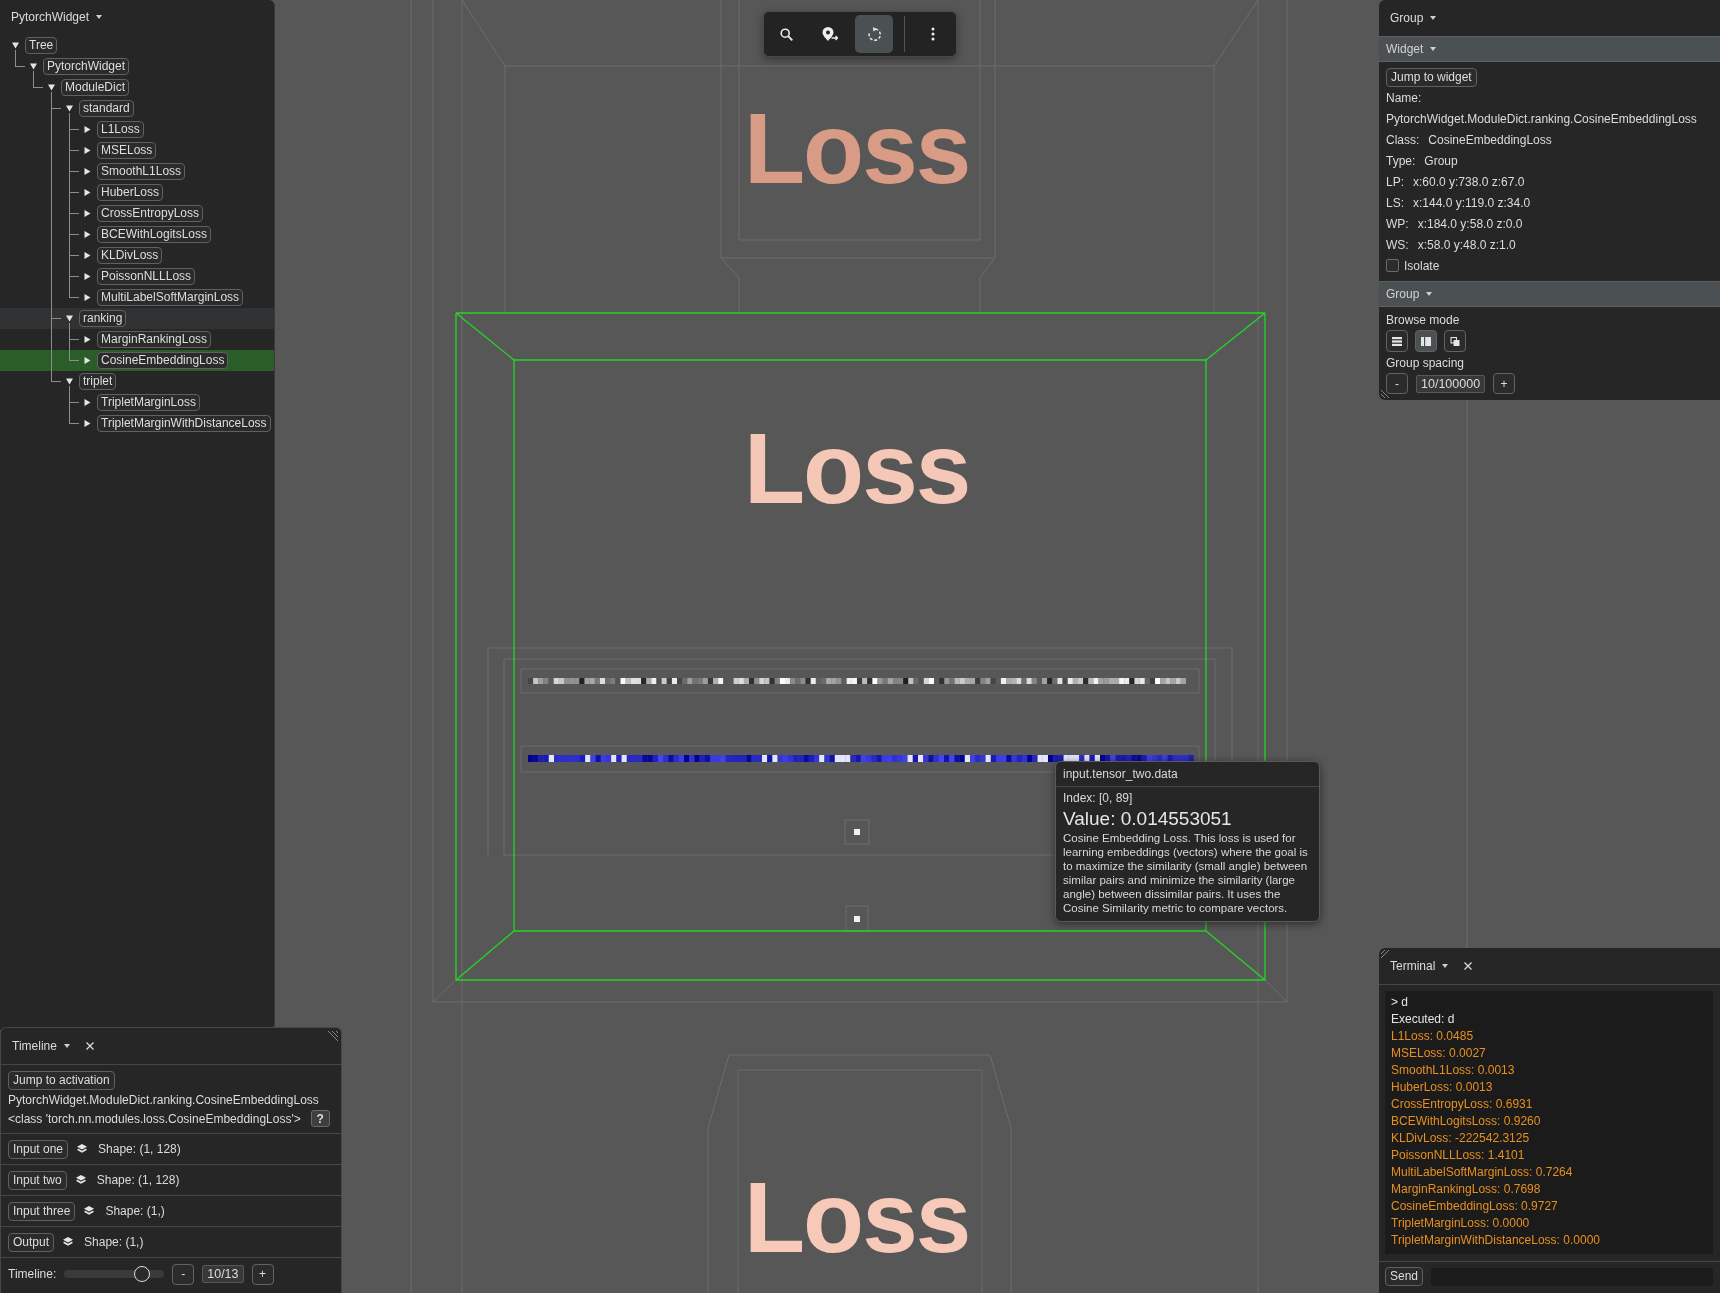 The width and height of the screenshot is (1720, 1293). I want to click on tree-node-label: TripletMarginWithDistanceLoss, so click(184, 423).